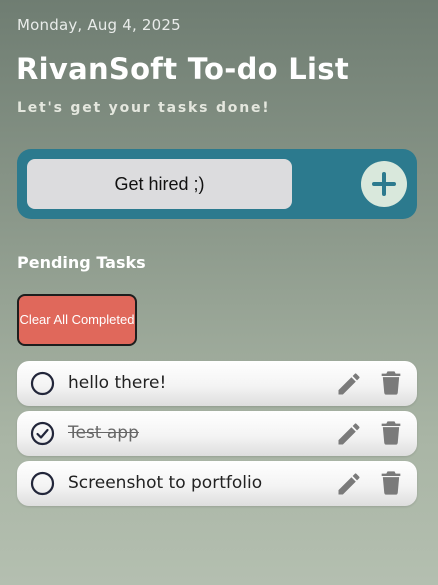 The width and height of the screenshot is (438, 585). What do you see at coordinates (99, 25) in the screenshot?
I see `date-label: Monday, Aug 4, 2025` at bounding box center [99, 25].